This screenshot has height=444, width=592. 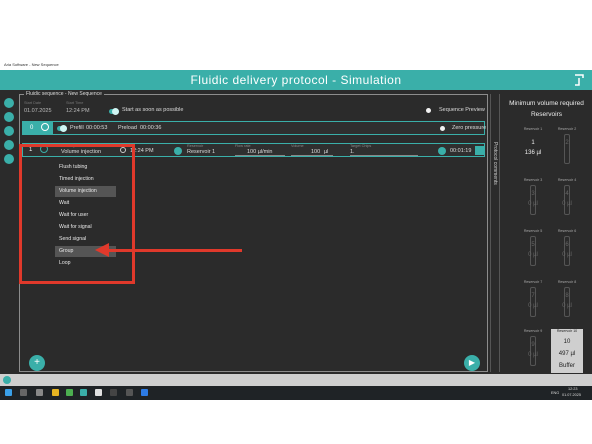 What do you see at coordinates (97, 128) in the screenshot?
I see `prefill-time: 00:00:53` at bounding box center [97, 128].